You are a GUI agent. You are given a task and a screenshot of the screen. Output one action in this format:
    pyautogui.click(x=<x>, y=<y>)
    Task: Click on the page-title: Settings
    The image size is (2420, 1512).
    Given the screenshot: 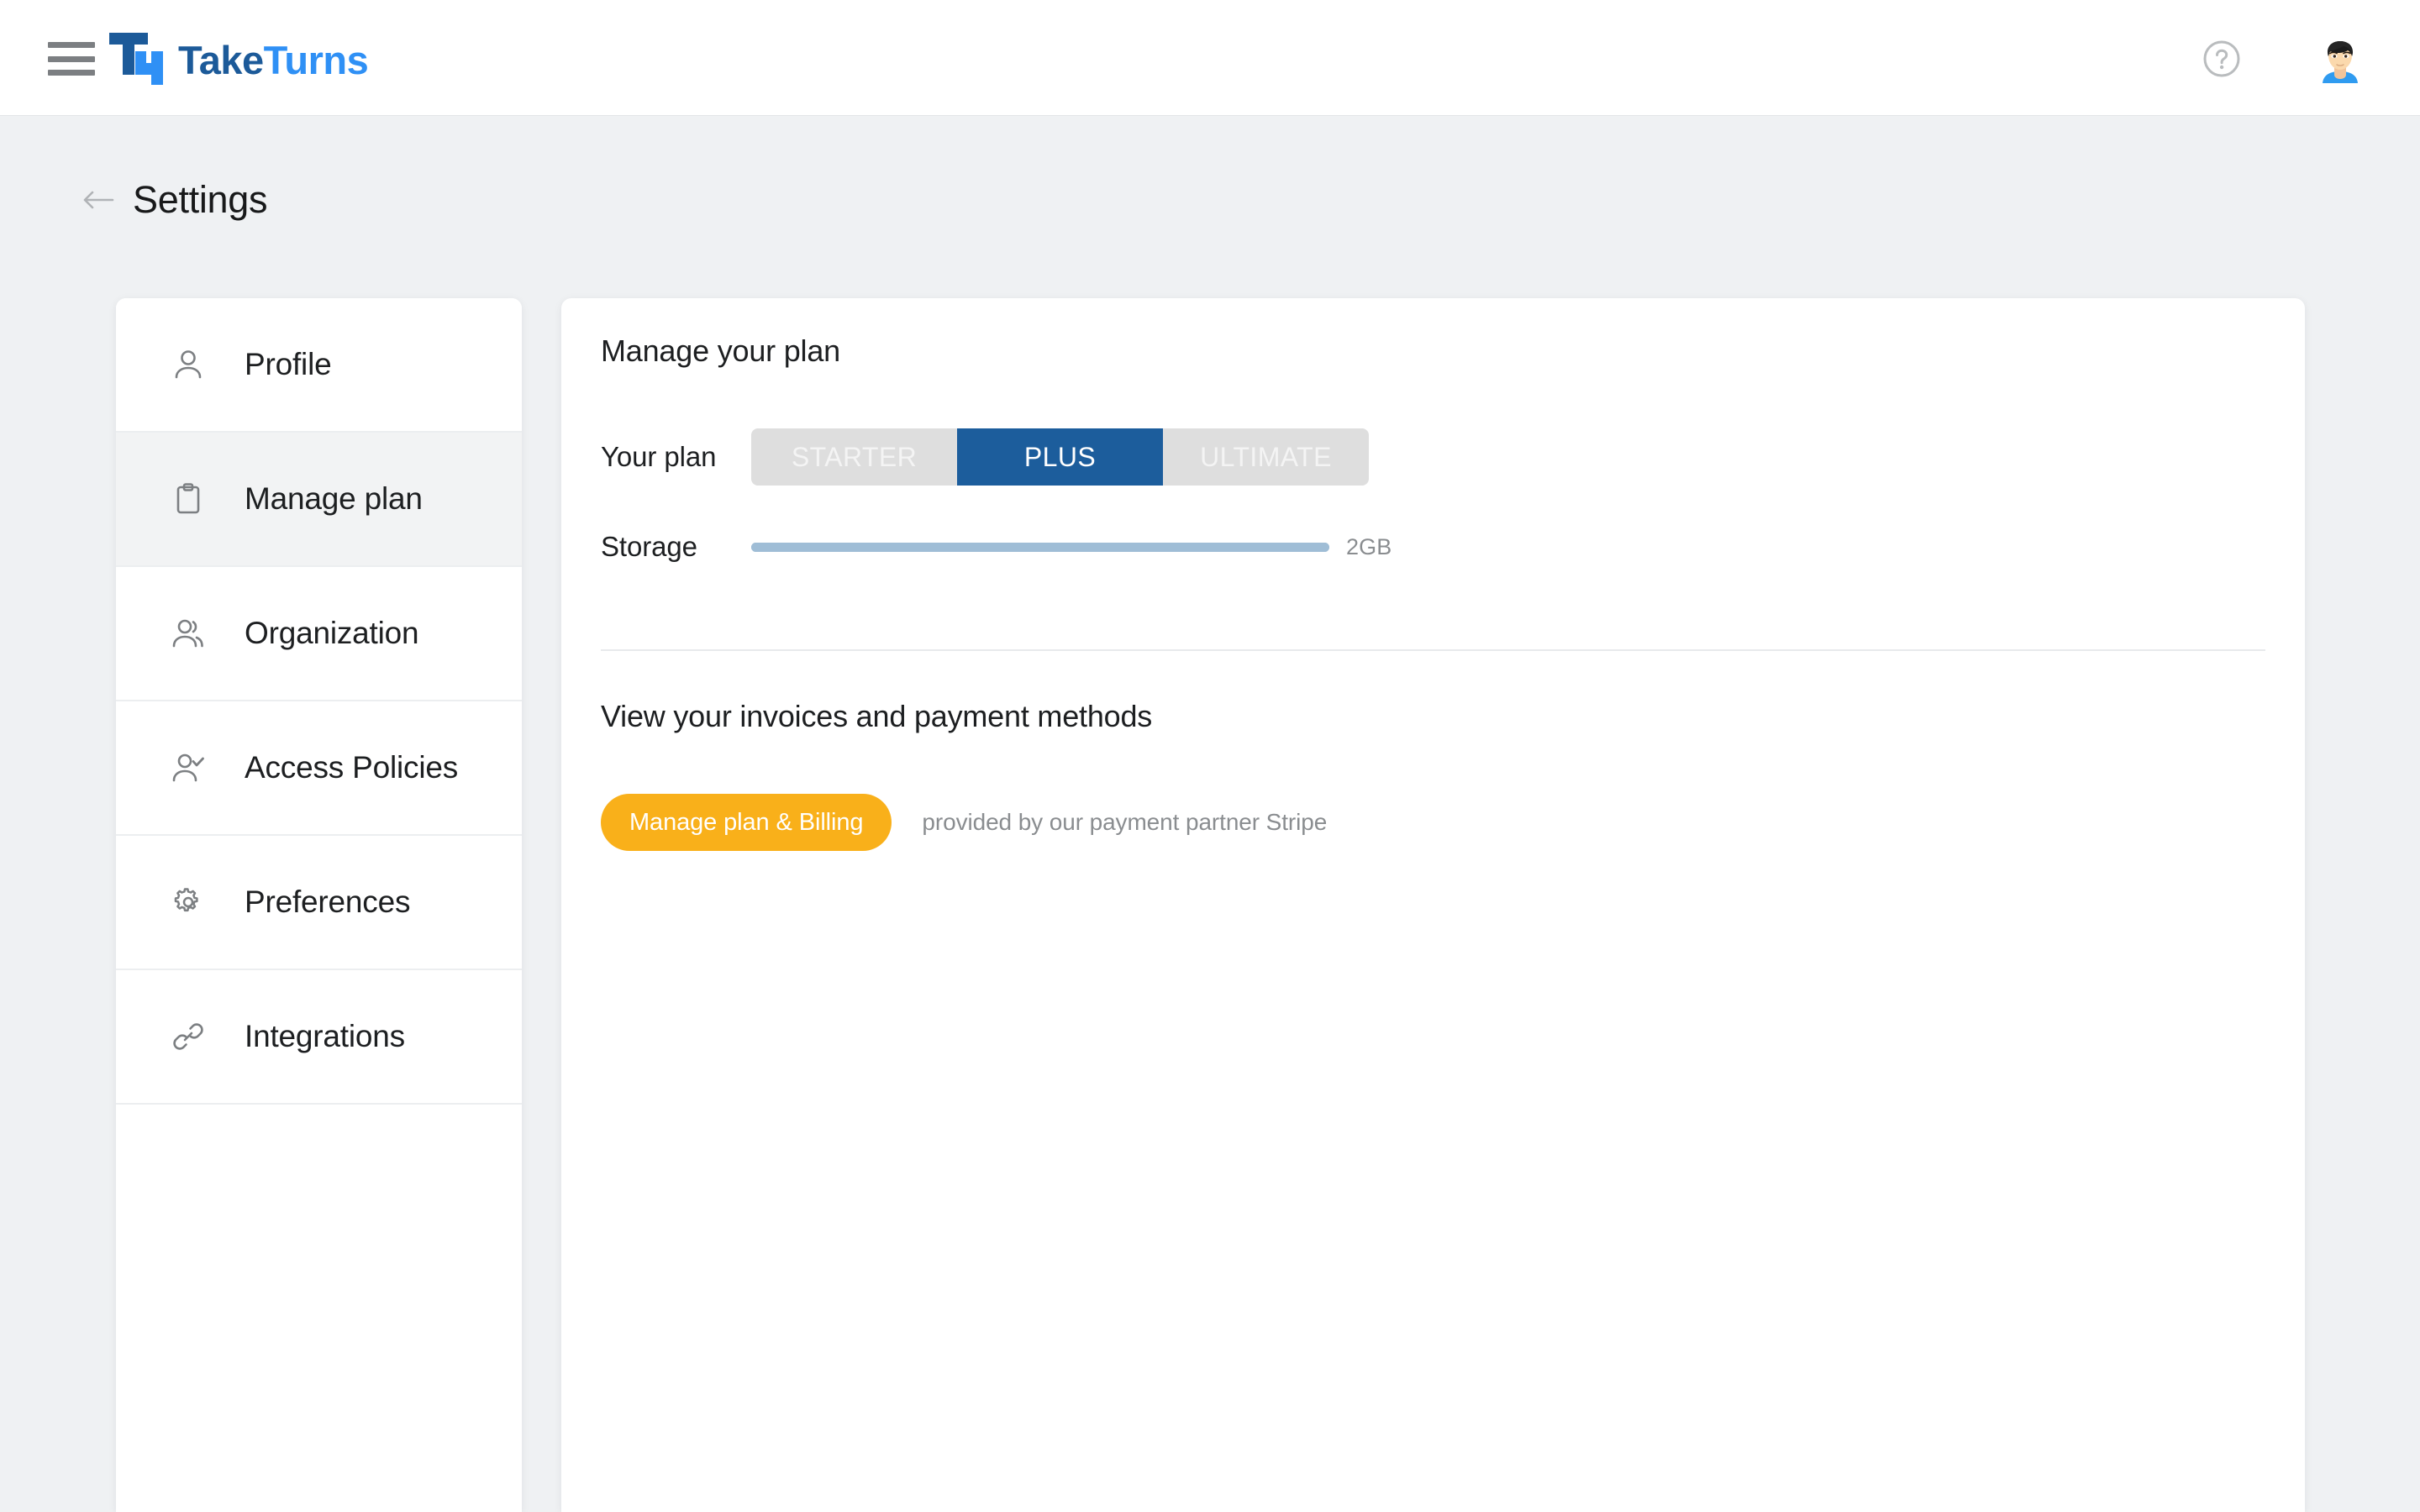 What is the action you would take?
    pyautogui.click(x=200, y=199)
    